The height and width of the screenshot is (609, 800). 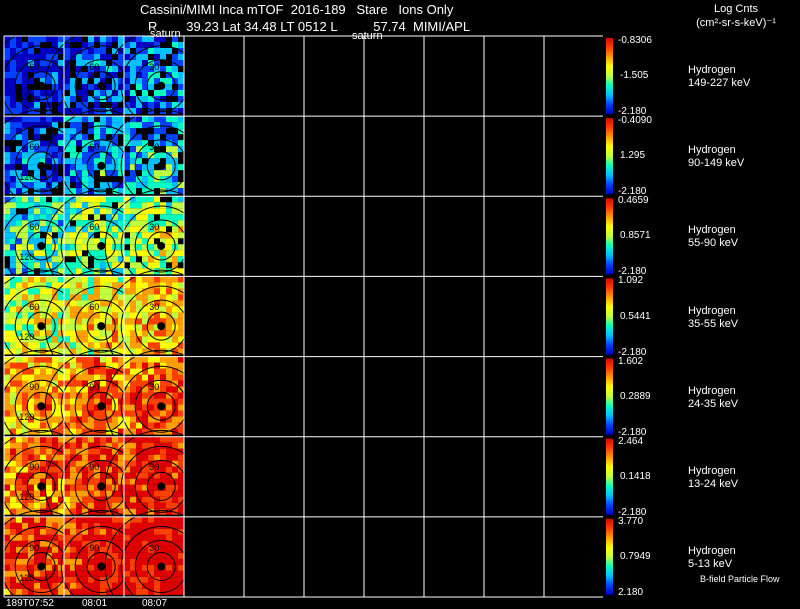 What do you see at coordinates (740, 579) in the screenshot?
I see `footer-note: B-field Particle Flow` at bounding box center [740, 579].